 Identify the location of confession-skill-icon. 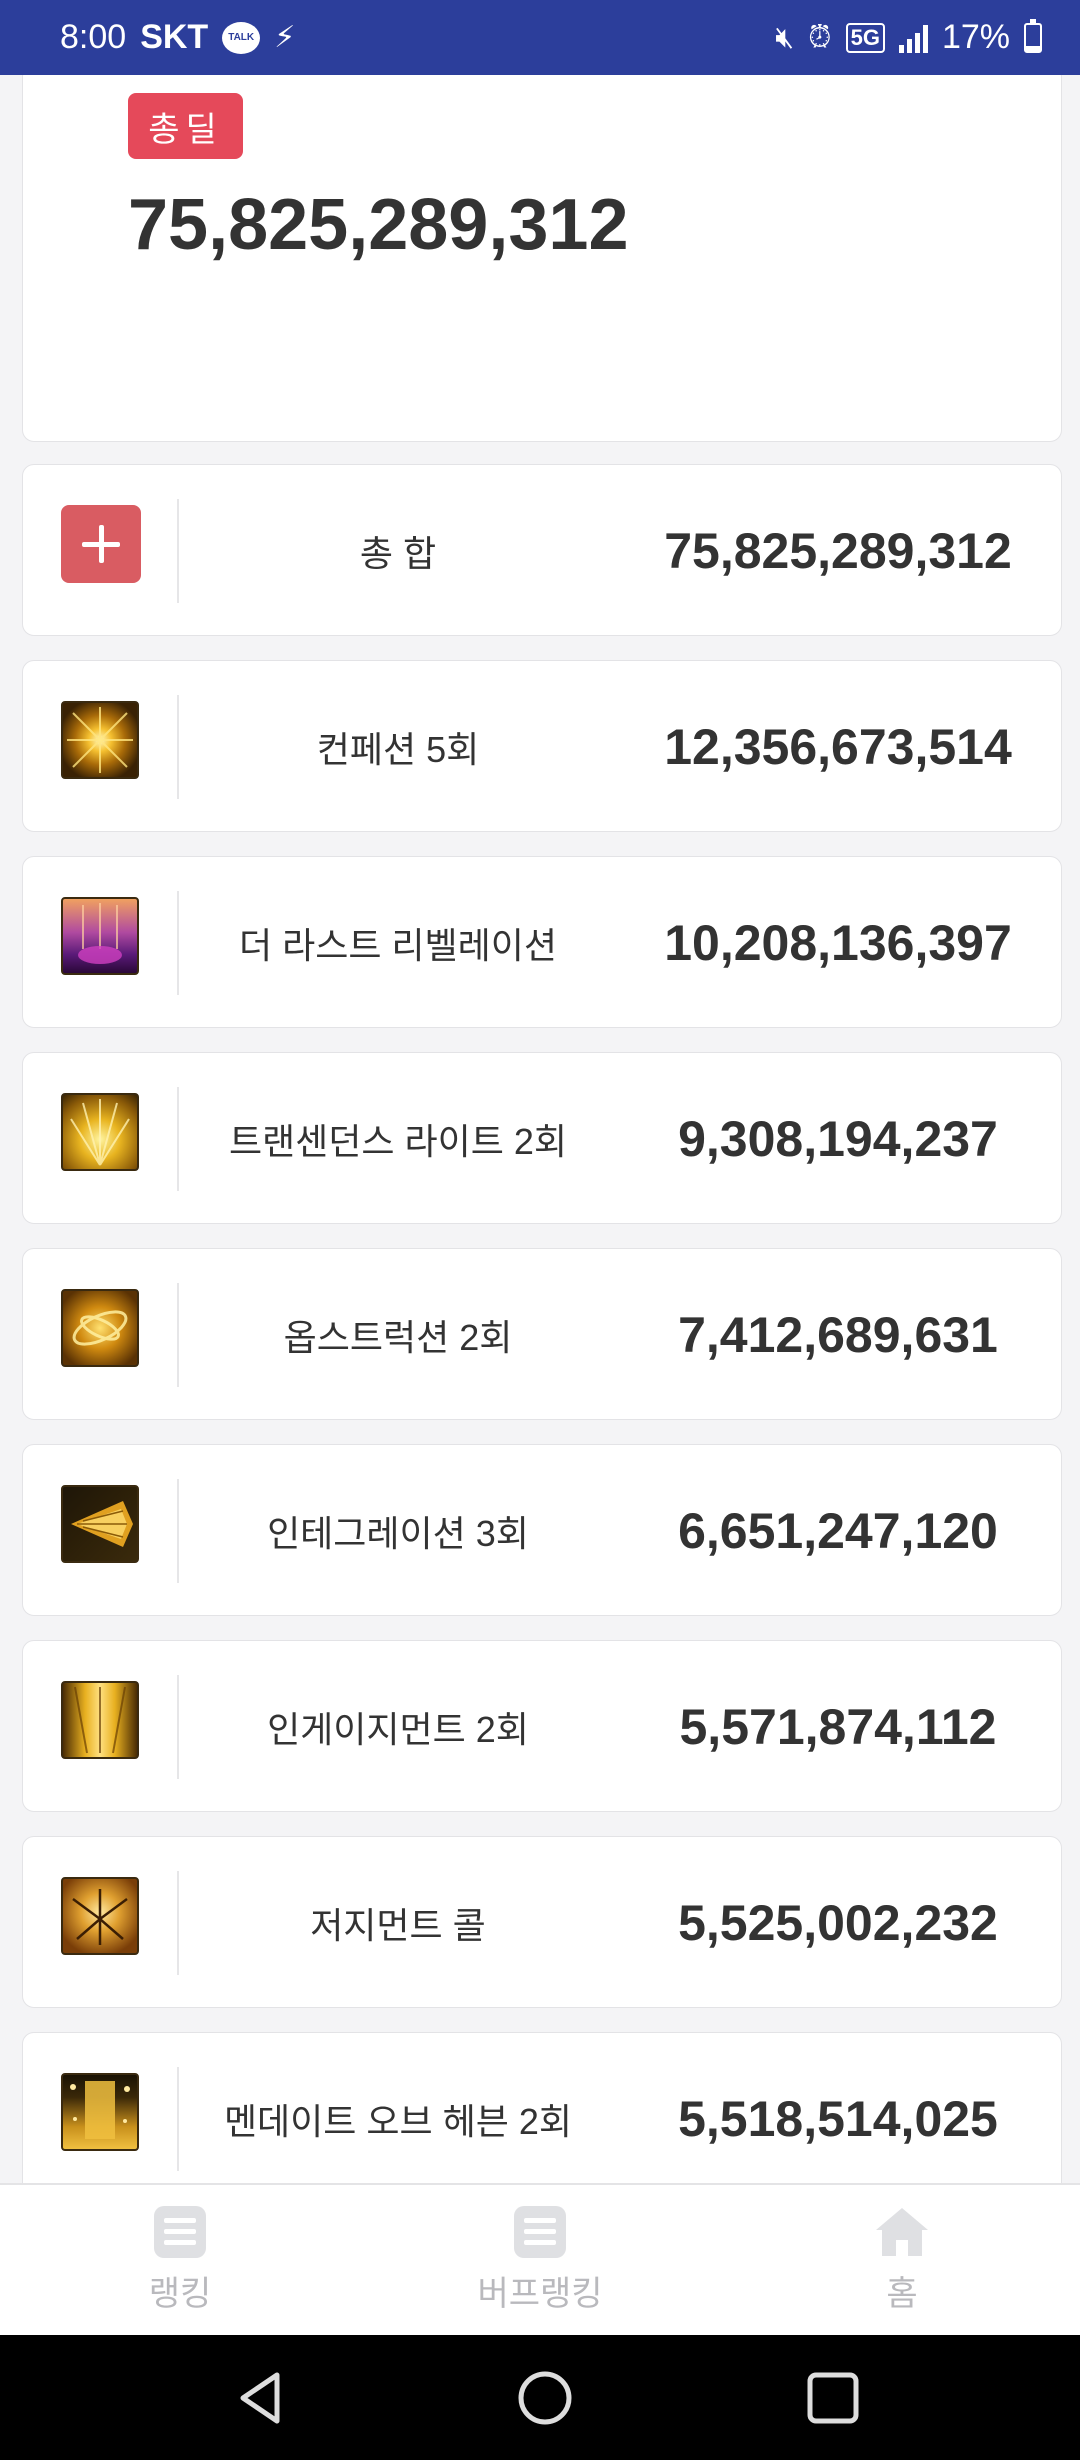
(100, 740).